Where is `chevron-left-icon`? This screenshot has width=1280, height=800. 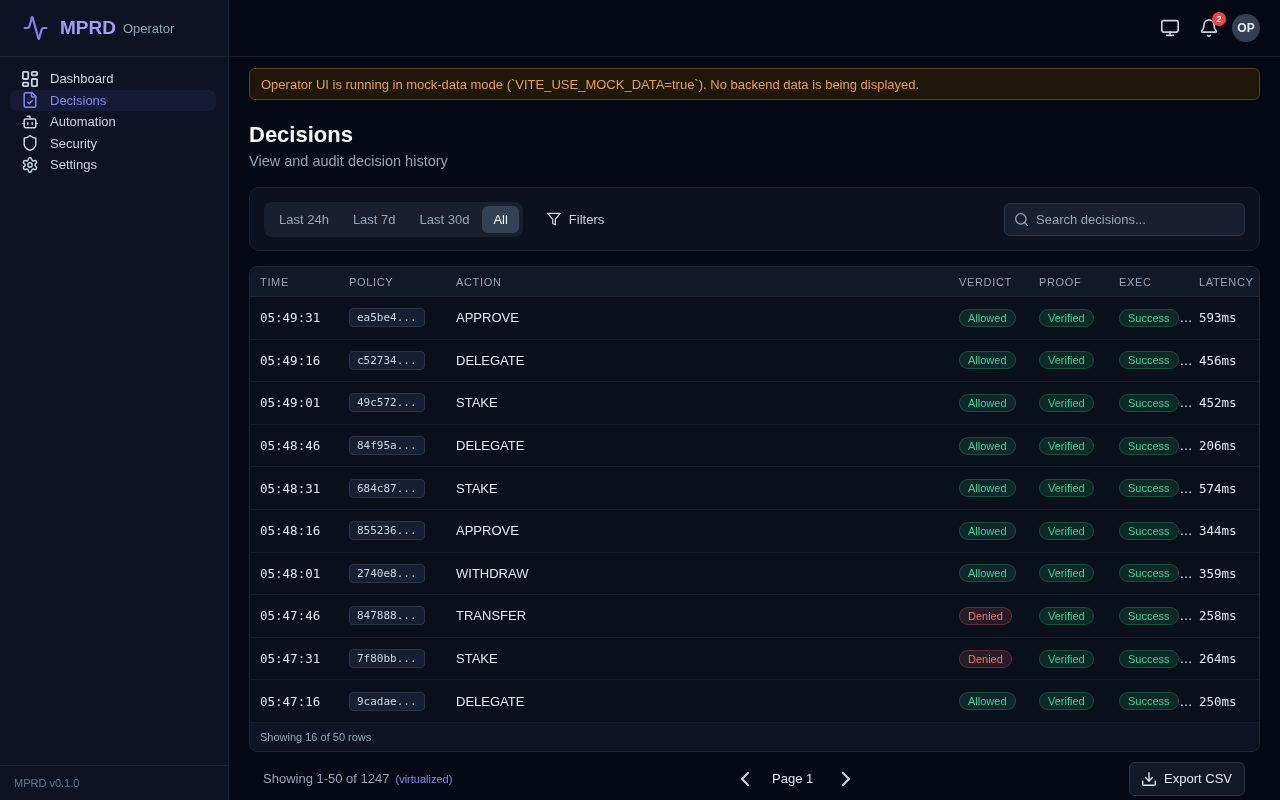
chevron-left-icon is located at coordinates (745, 778).